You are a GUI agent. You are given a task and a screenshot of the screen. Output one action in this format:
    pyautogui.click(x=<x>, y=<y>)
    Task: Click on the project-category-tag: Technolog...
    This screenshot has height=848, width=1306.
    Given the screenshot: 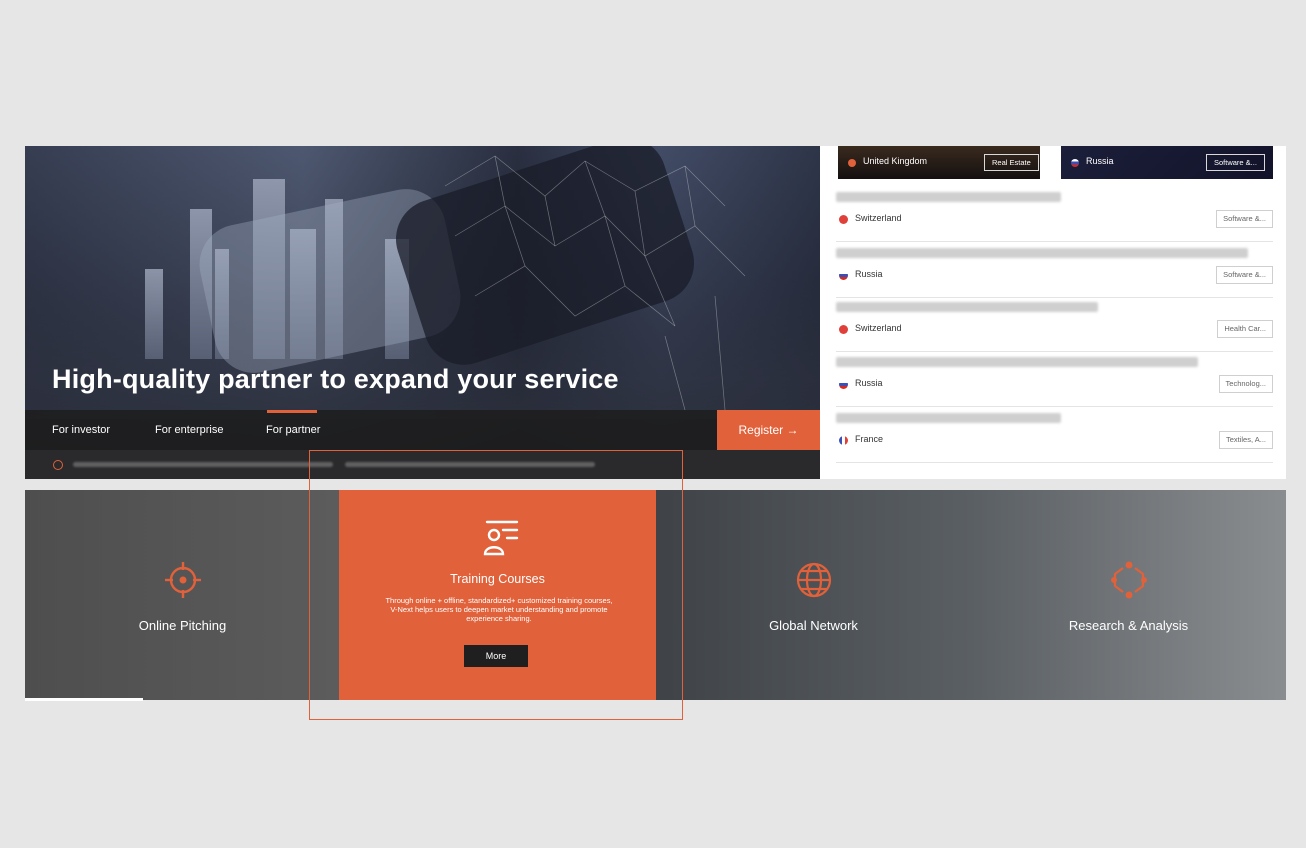 What is the action you would take?
    pyautogui.click(x=1245, y=384)
    